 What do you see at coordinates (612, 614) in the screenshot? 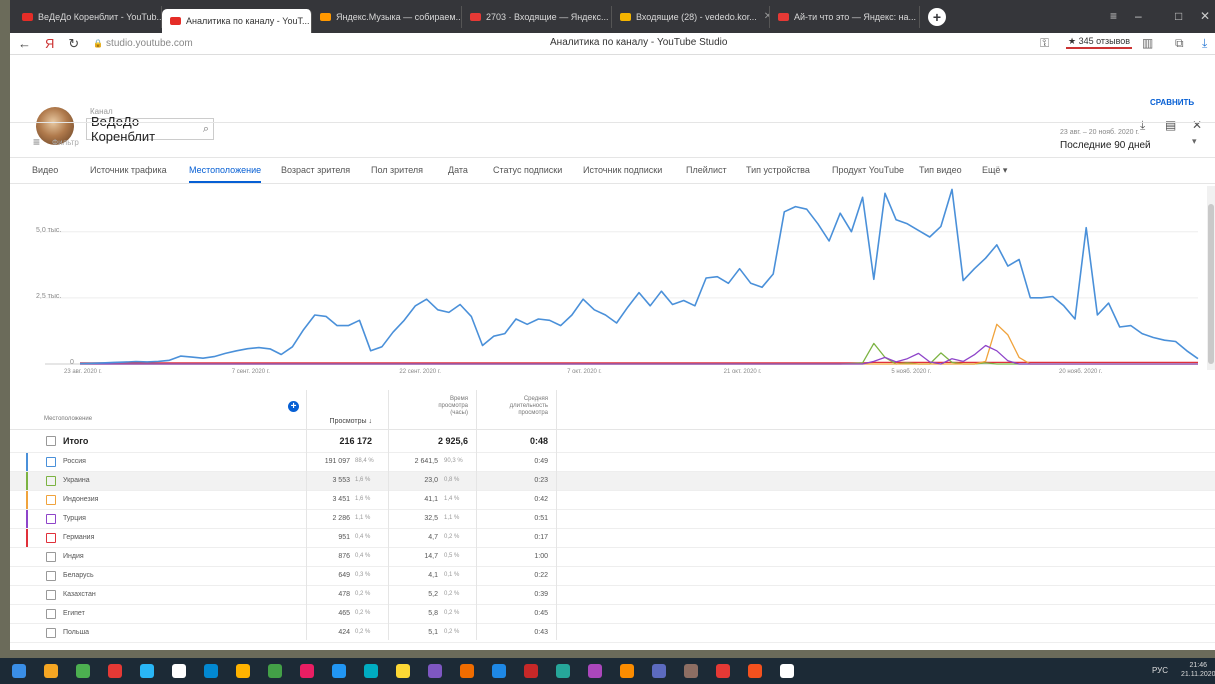
I see `table-row: Египет 465 0,2 % 5,8 0,2 % 0:45` at bounding box center [612, 614].